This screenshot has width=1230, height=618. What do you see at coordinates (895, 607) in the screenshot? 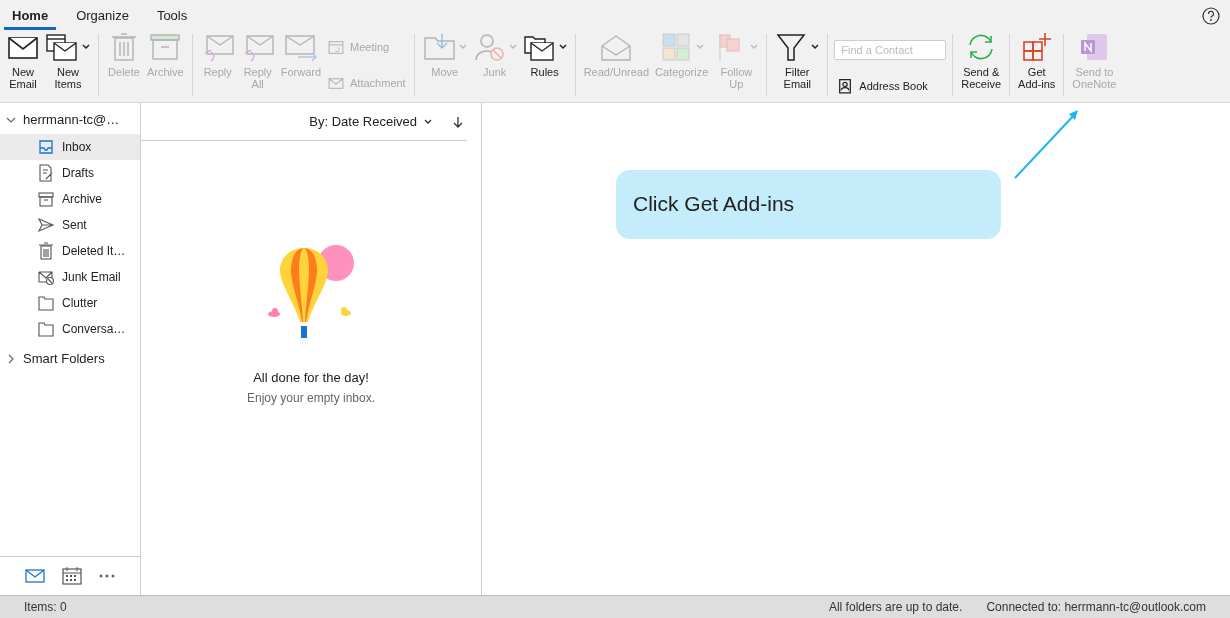
I see `sync-status: All folders are up to date.` at bounding box center [895, 607].